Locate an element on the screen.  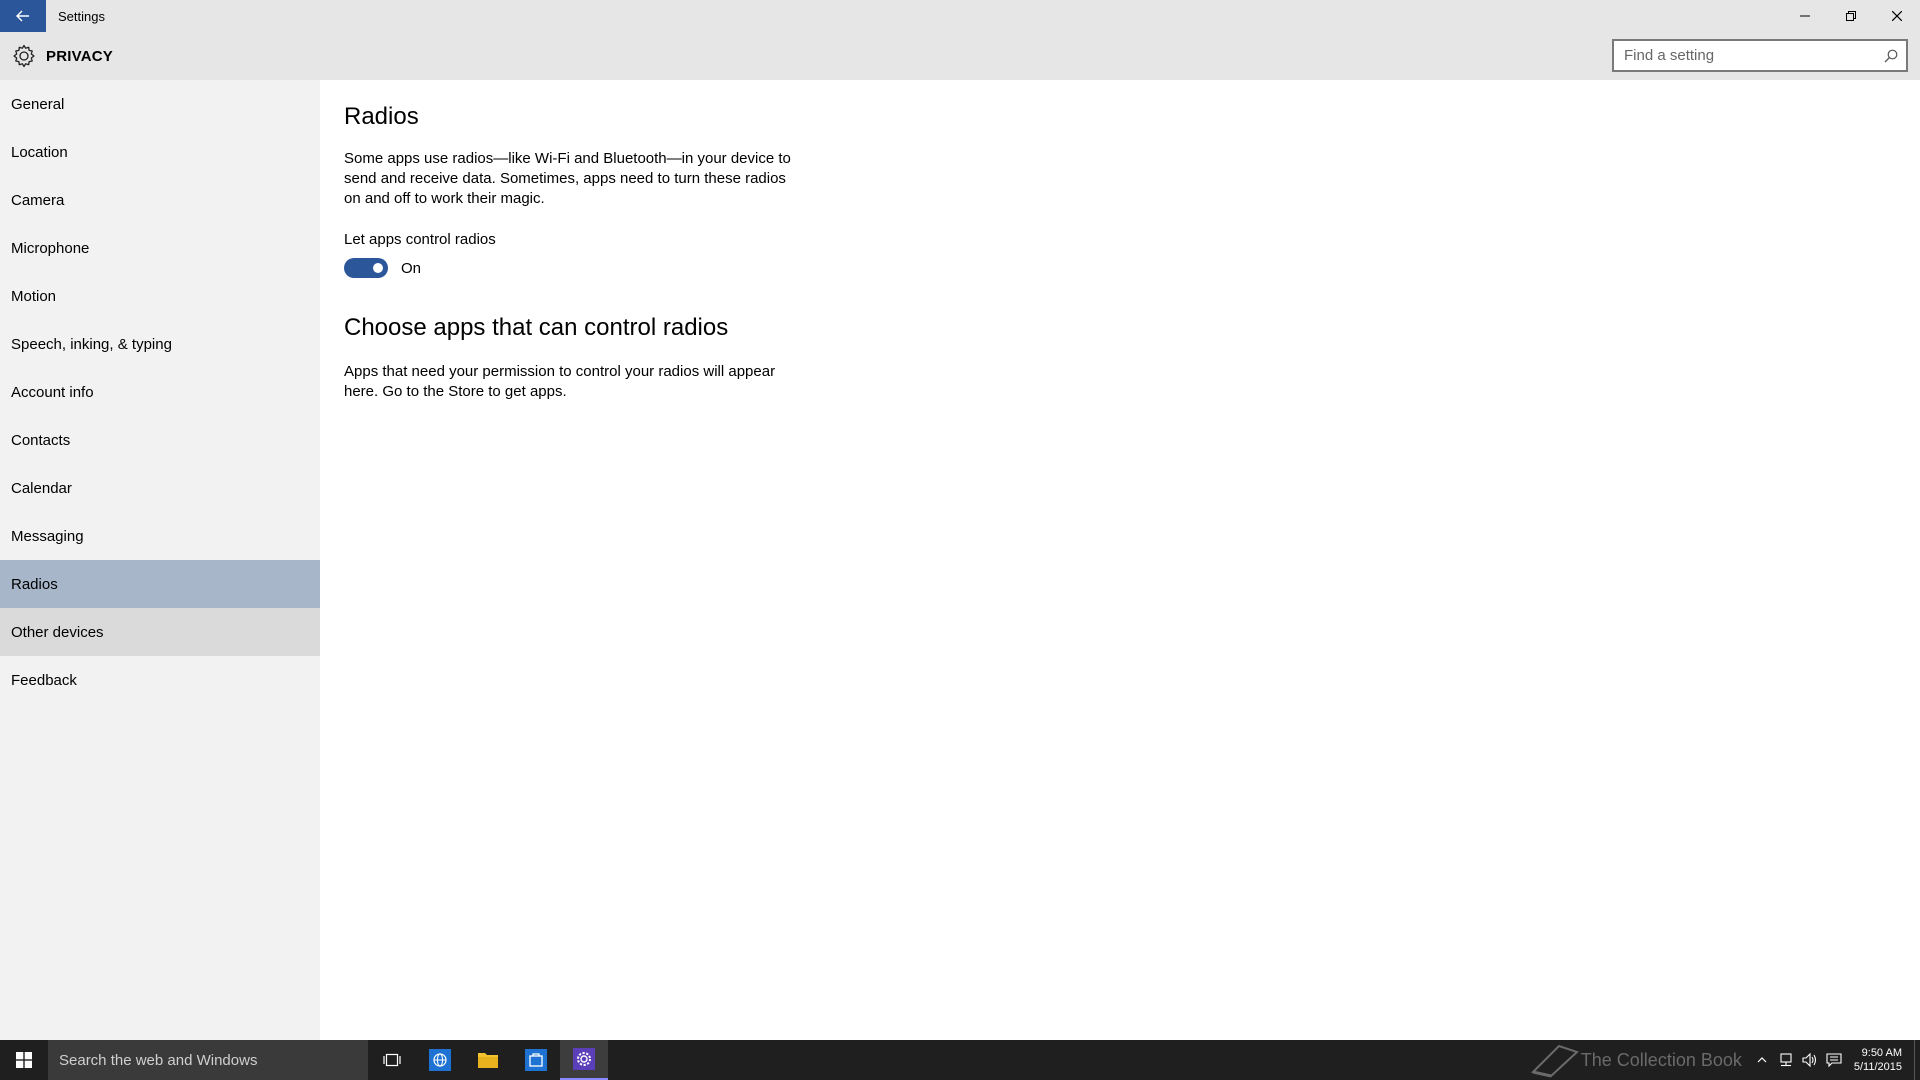
radios-toggle-row: On is located at coordinates (1124, 268).